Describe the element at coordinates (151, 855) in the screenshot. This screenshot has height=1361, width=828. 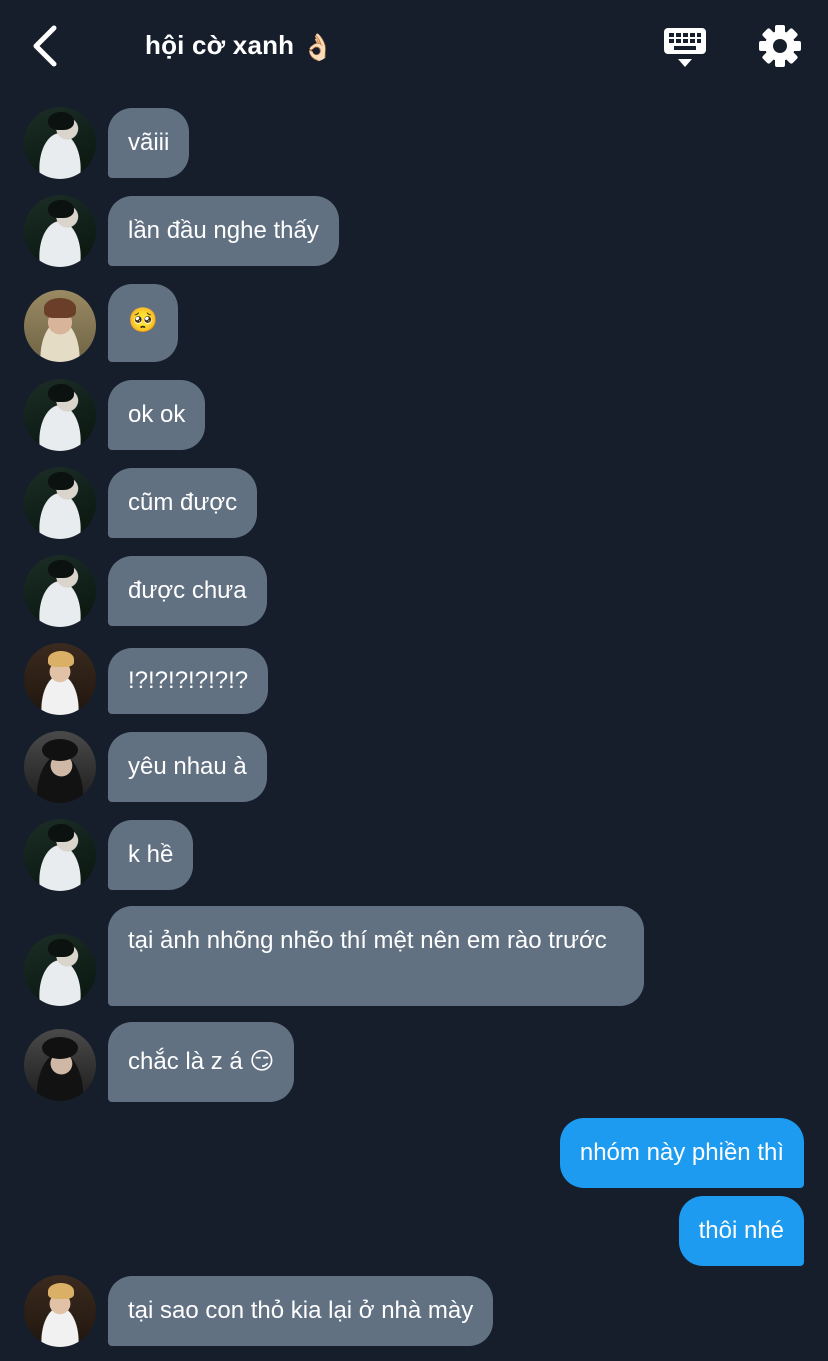
I see `message-bubble: k hề` at that location.